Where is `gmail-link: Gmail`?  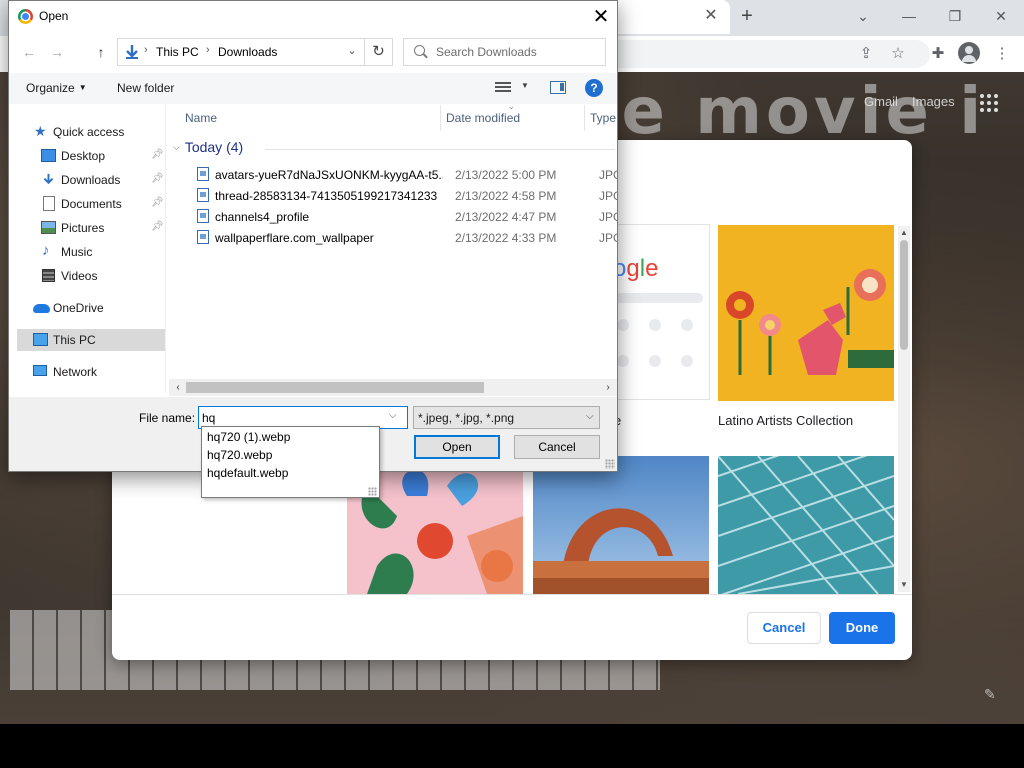 gmail-link: Gmail is located at coordinates (881, 101).